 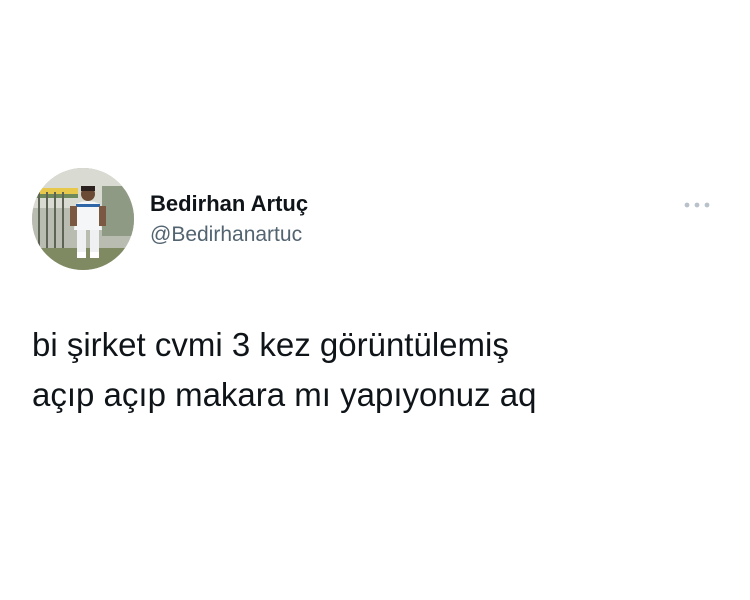 I want to click on author-avatar, so click(x=83, y=219).